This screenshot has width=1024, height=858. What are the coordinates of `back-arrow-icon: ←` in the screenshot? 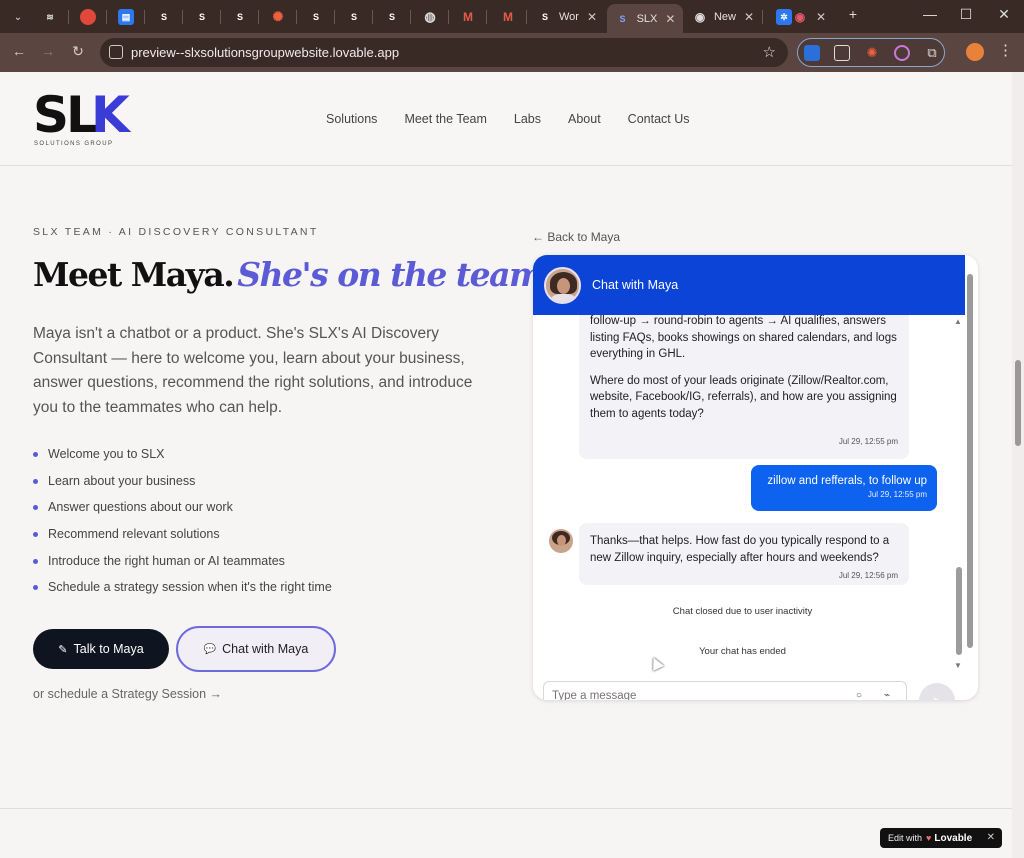 It's located at (19, 51).